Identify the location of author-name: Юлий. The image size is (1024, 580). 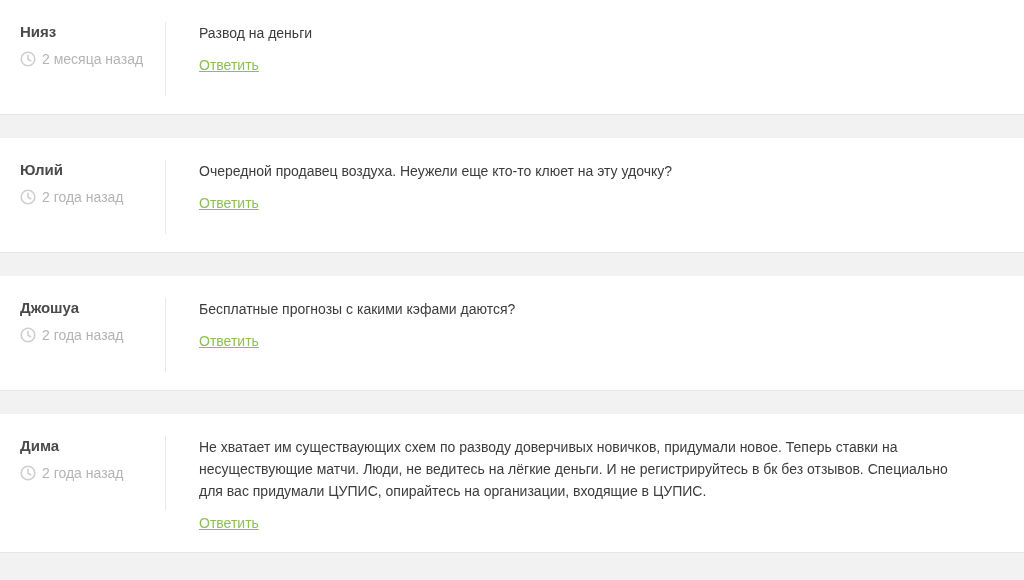
(42, 170).